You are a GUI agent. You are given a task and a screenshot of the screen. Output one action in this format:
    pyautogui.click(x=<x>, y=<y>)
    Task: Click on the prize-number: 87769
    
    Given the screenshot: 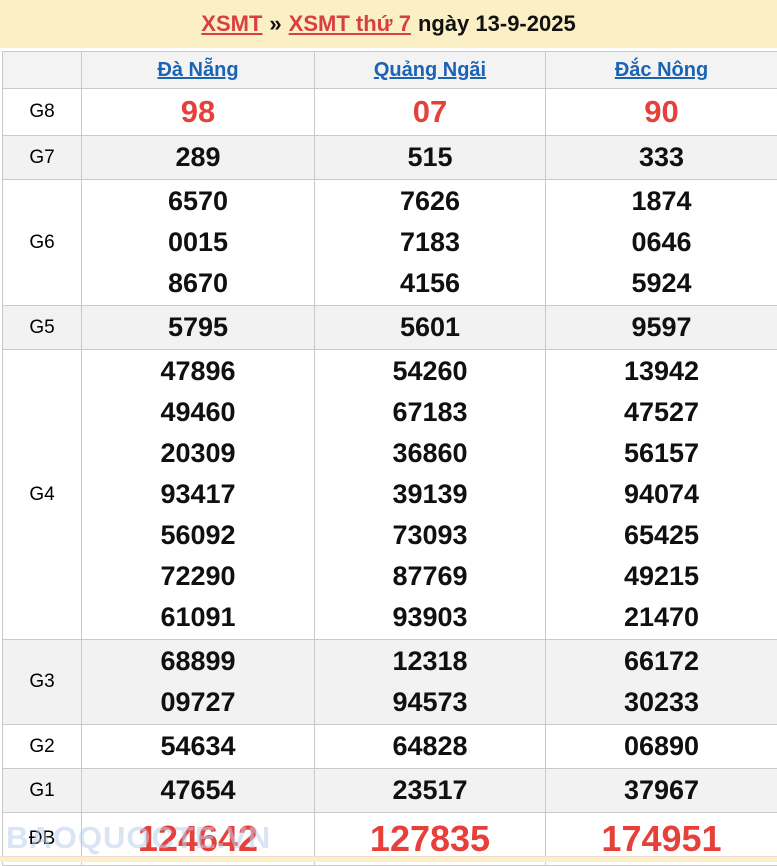 What is the action you would take?
    pyautogui.click(x=430, y=576)
    